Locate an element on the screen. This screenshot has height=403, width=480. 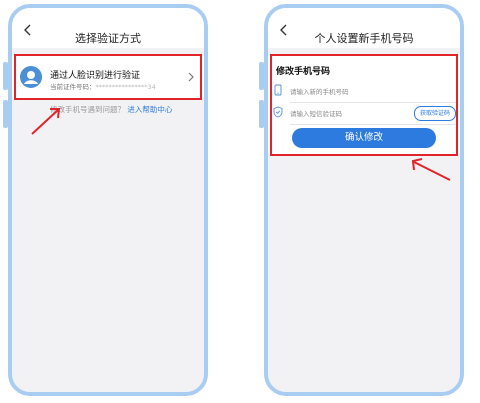
highlight-box-right is located at coordinates (364, 105).